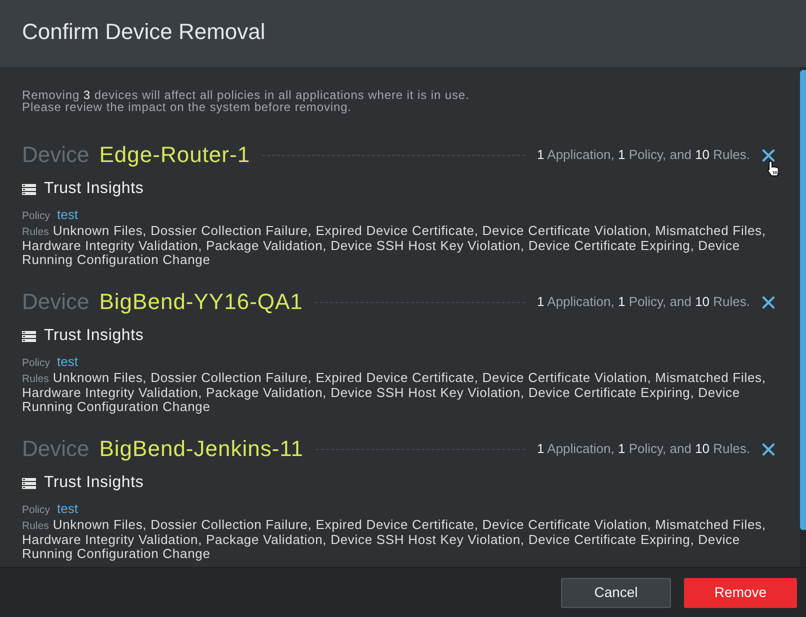  Describe the element at coordinates (174, 155) in the screenshot. I see `device-name: Edge-Router-1` at that location.